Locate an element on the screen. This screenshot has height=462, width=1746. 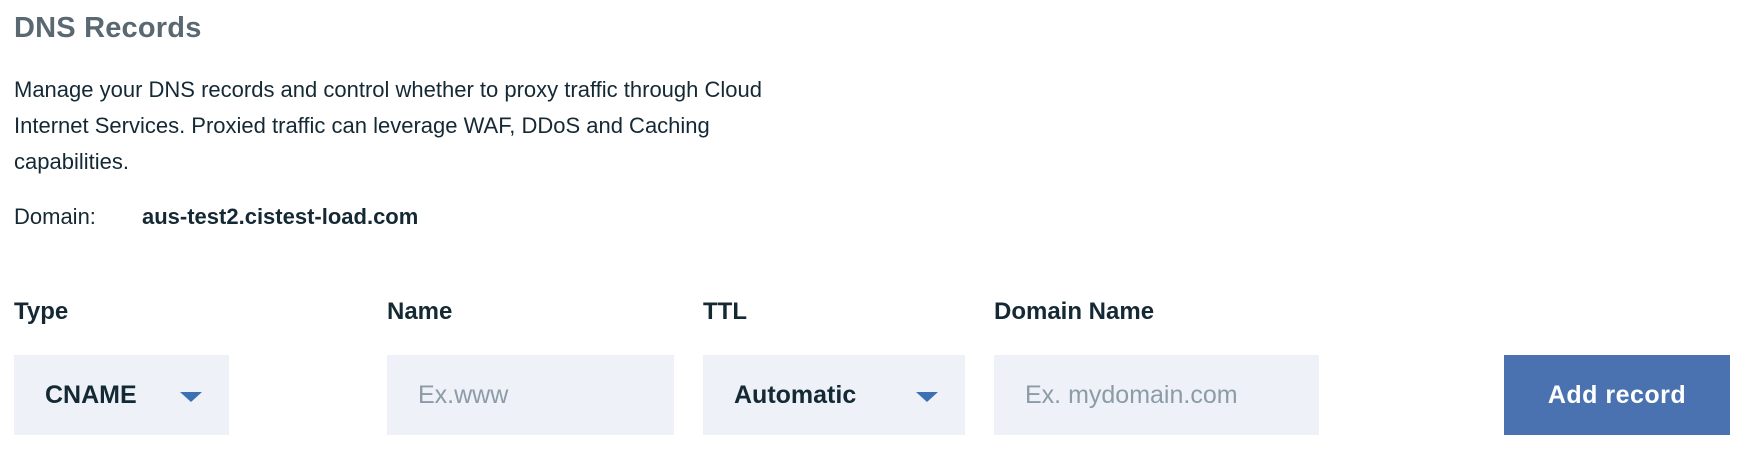
type-label: Type is located at coordinates (41, 311).